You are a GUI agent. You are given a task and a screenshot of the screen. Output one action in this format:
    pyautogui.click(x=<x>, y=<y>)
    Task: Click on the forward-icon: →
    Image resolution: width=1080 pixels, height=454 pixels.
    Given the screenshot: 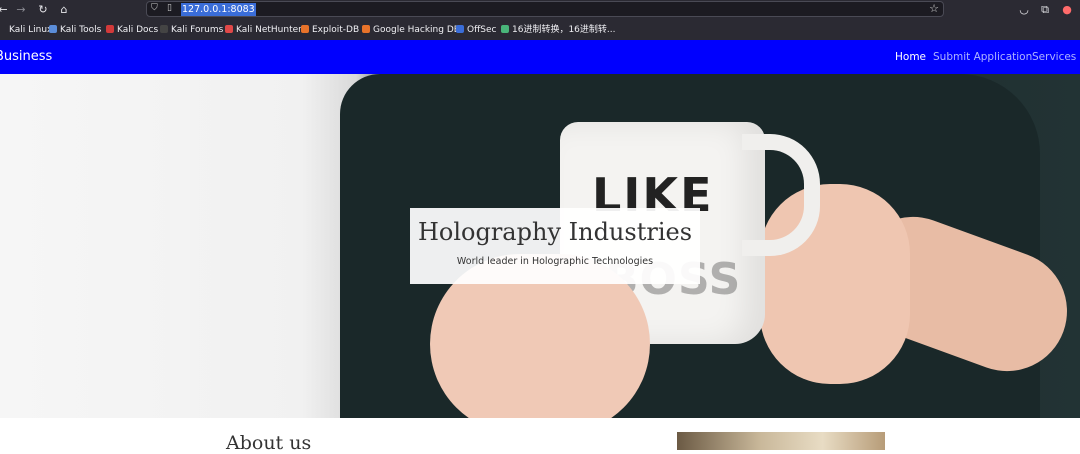 What is the action you would take?
    pyautogui.click(x=21, y=9)
    